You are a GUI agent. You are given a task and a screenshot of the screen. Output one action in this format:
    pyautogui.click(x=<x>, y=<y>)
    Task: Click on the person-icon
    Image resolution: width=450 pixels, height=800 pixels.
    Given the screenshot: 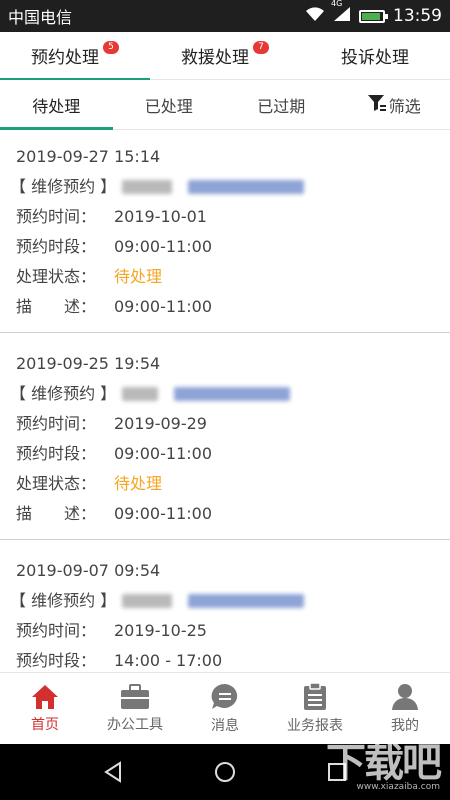 What is the action you would take?
    pyautogui.click(x=405, y=697)
    